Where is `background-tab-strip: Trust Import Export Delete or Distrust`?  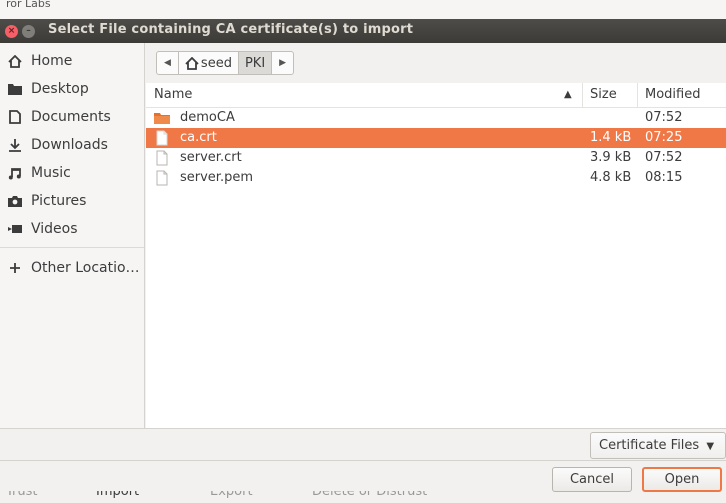
background-tab-strip: Trust Import Export Delete or Distrust is located at coordinates (230, 497).